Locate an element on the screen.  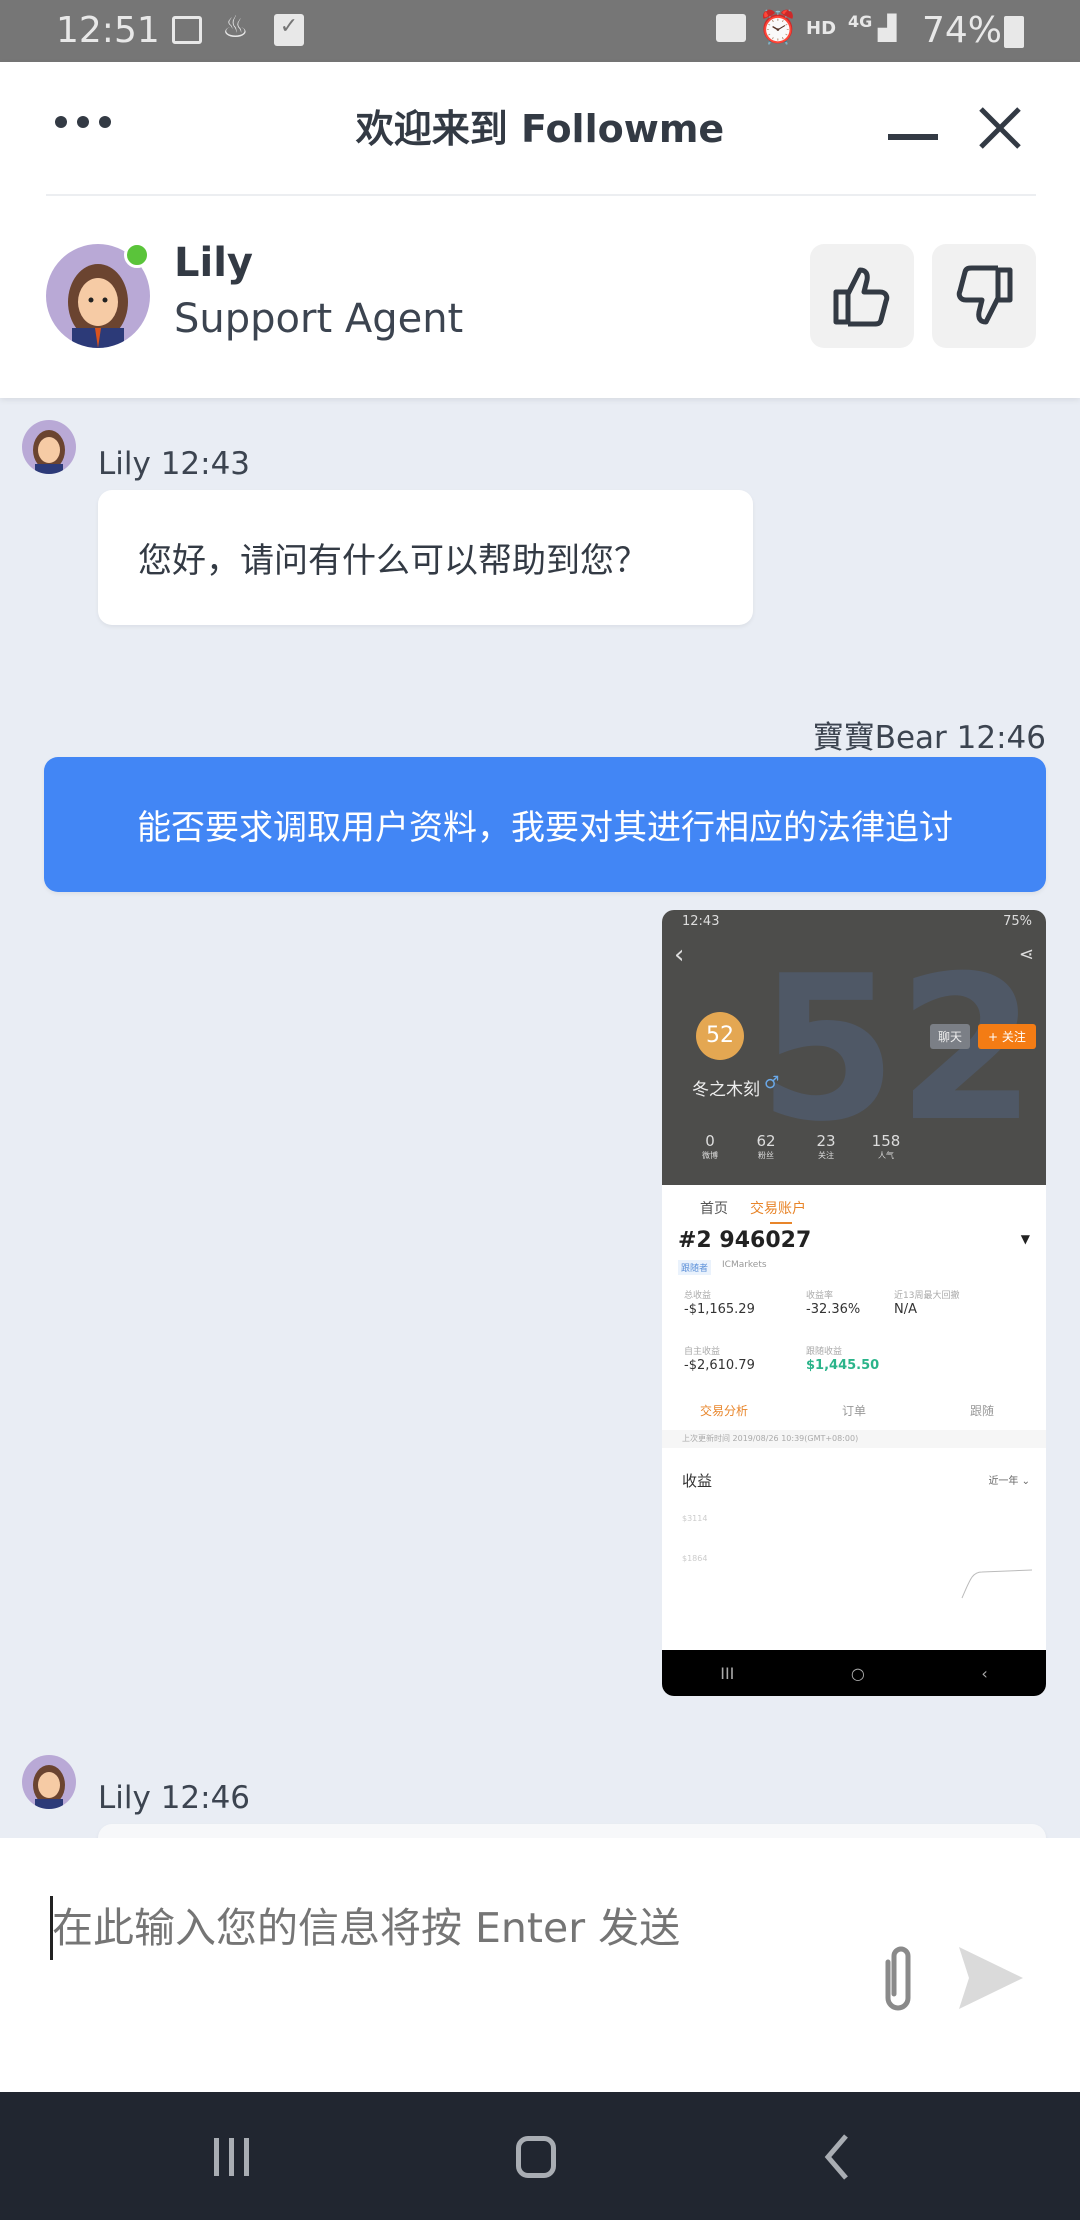
img-back-icon: ‹ is located at coordinates (679, 955).